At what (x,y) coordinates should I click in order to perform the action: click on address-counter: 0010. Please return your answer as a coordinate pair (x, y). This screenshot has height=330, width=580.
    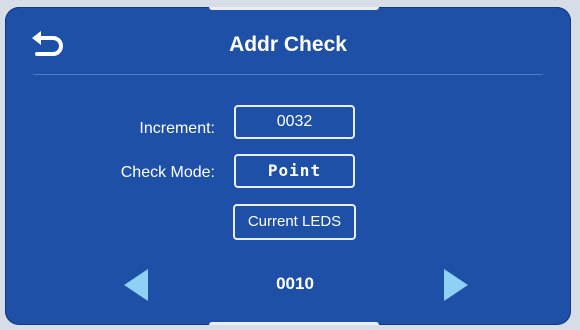
    Looking at the image, I should click on (295, 283).